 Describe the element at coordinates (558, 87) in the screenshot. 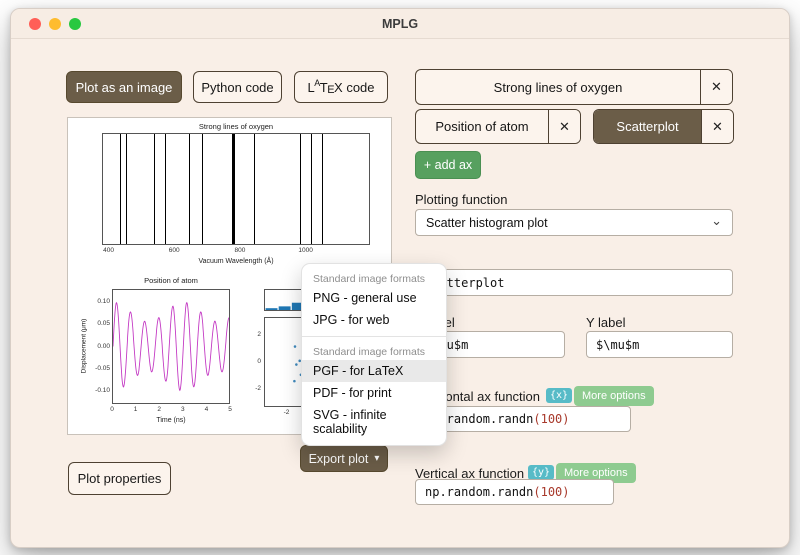

I see `ax-tab-strong-lines-label: Strong lines of oxygen` at that location.